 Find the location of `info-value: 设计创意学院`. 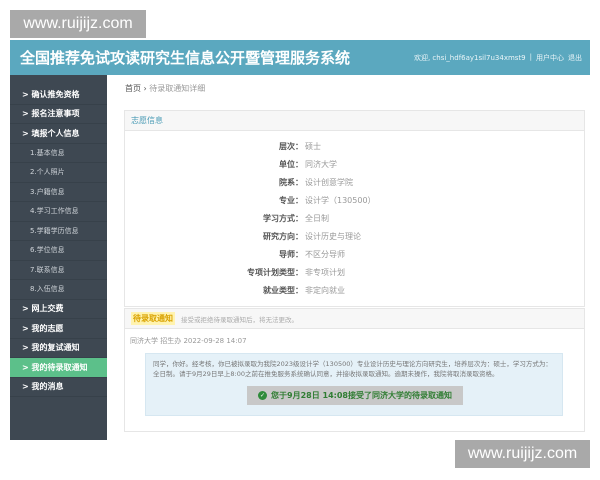

info-value: 设计创意学院 is located at coordinates (329, 182).